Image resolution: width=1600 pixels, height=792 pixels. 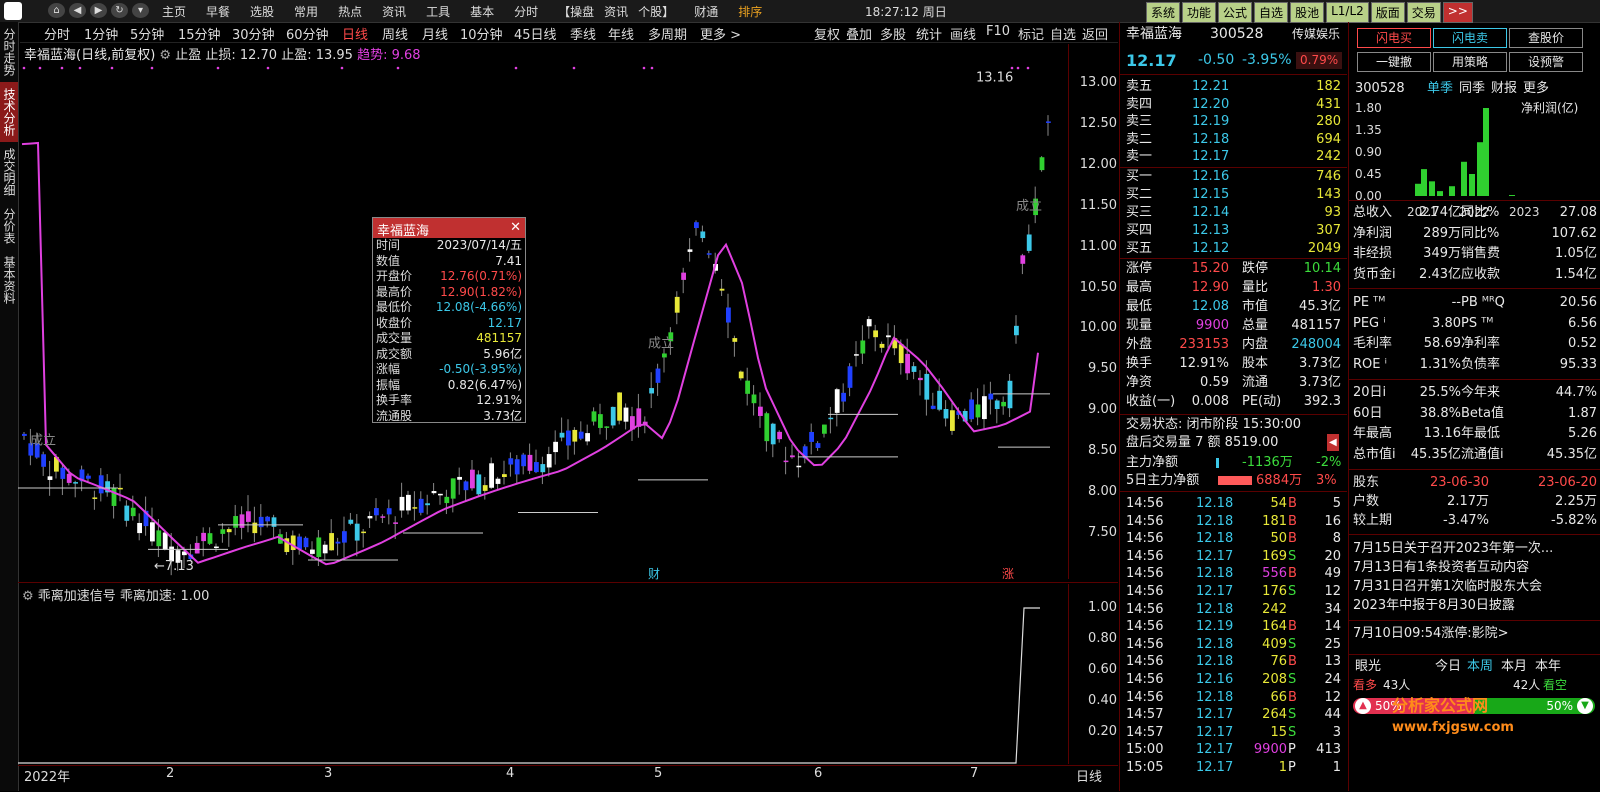 I want to click on news-item: 2023年中报于8月30日披露, so click(x=1474, y=605).